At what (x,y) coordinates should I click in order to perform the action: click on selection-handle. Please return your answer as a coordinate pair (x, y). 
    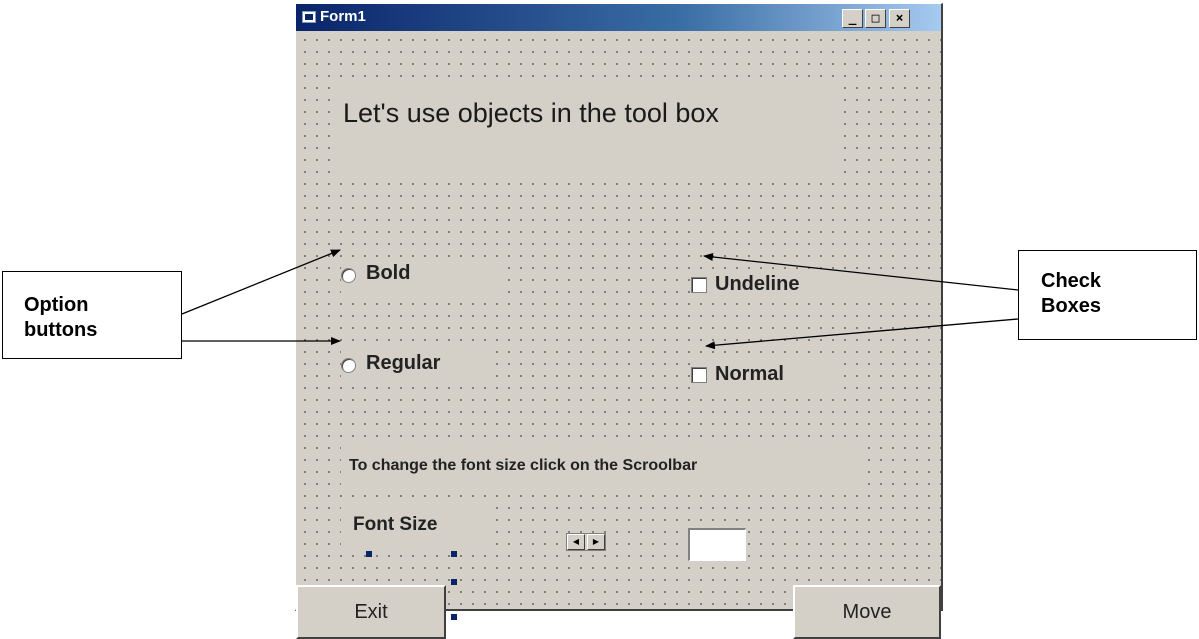
    Looking at the image, I should click on (454, 617).